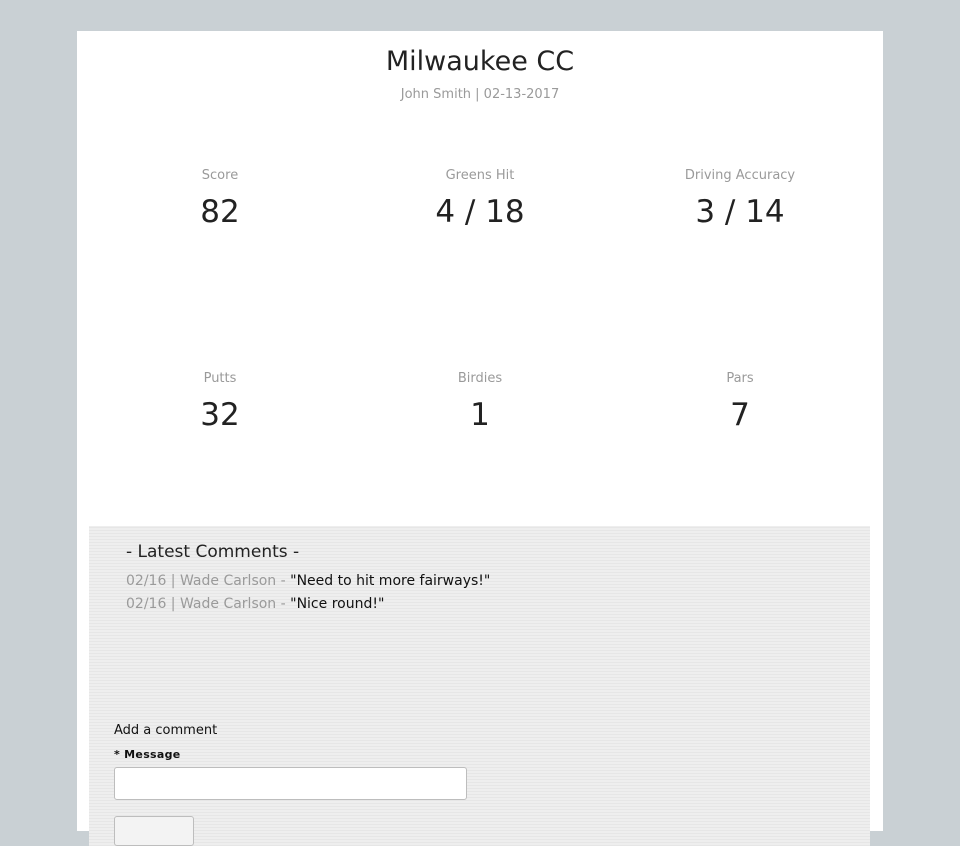 The height and width of the screenshot is (846, 960). I want to click on stat-label: Driving Accuracy, so click(740, 175).